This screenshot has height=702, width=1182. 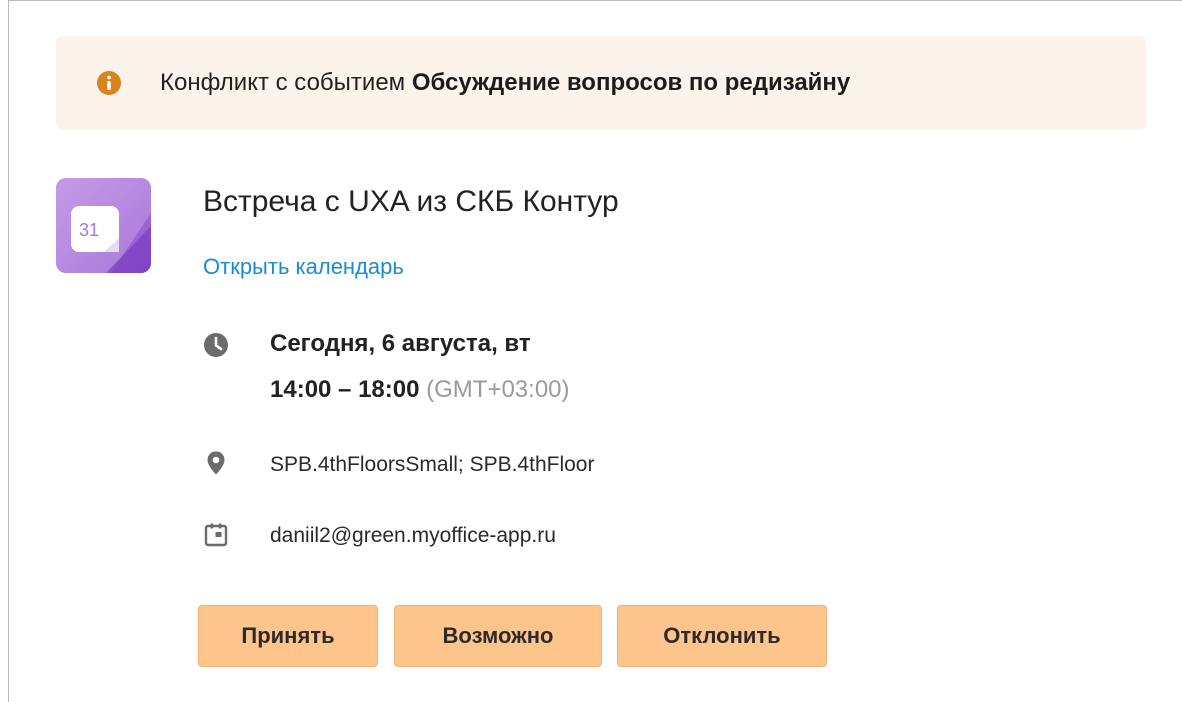 What do you see at coordinates (109, 83) in the screenshot?
I see `info-icon` at bounding box center [109, 83].